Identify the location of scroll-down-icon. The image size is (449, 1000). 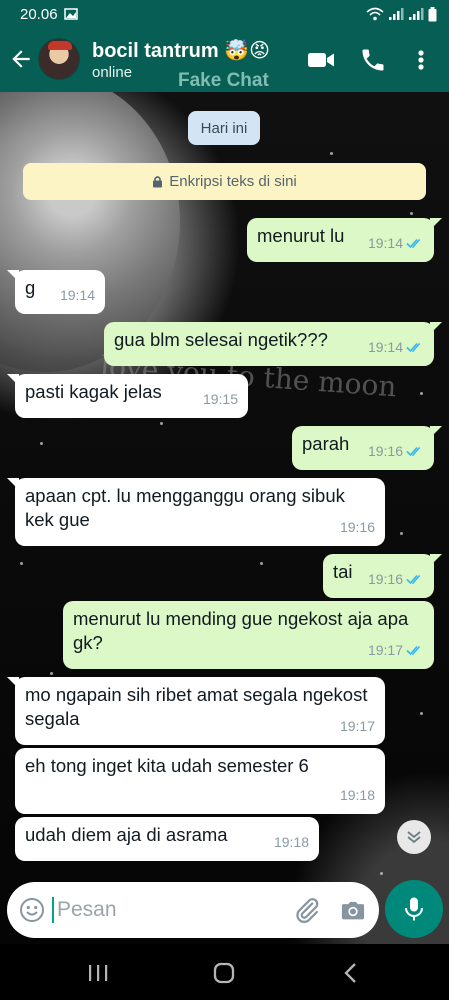
(414, 837).